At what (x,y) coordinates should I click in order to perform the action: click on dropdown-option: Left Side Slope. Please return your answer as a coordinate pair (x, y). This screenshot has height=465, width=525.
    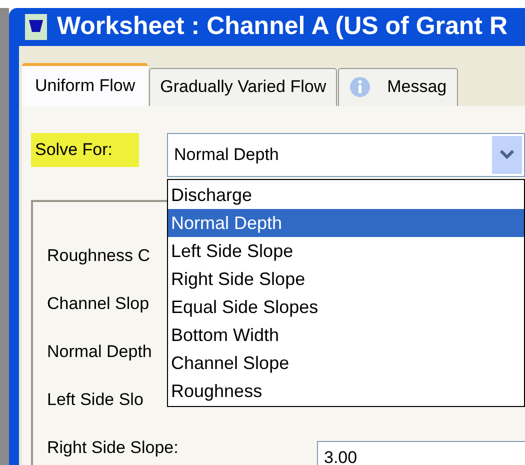
    Looking at the image, I should click on (346, 250).